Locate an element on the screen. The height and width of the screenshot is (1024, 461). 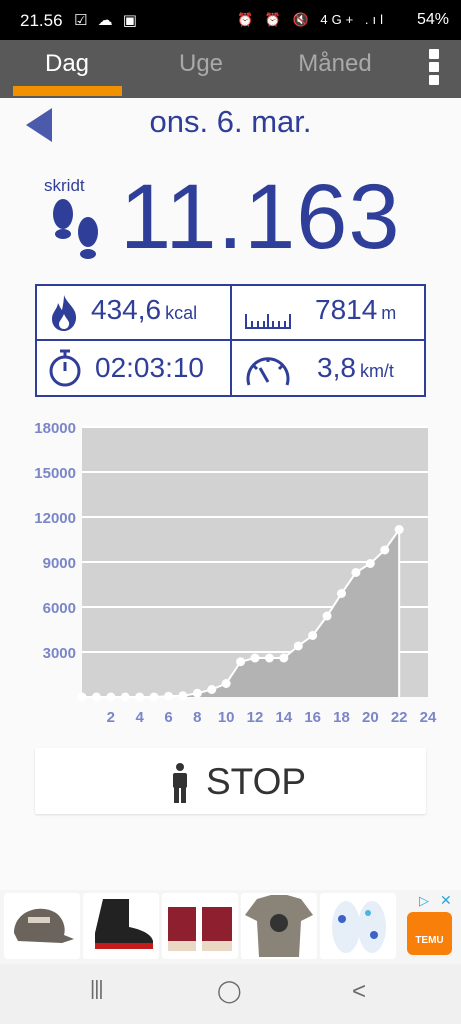
x-tick-label: 10 is located at coordinates (226, 717).